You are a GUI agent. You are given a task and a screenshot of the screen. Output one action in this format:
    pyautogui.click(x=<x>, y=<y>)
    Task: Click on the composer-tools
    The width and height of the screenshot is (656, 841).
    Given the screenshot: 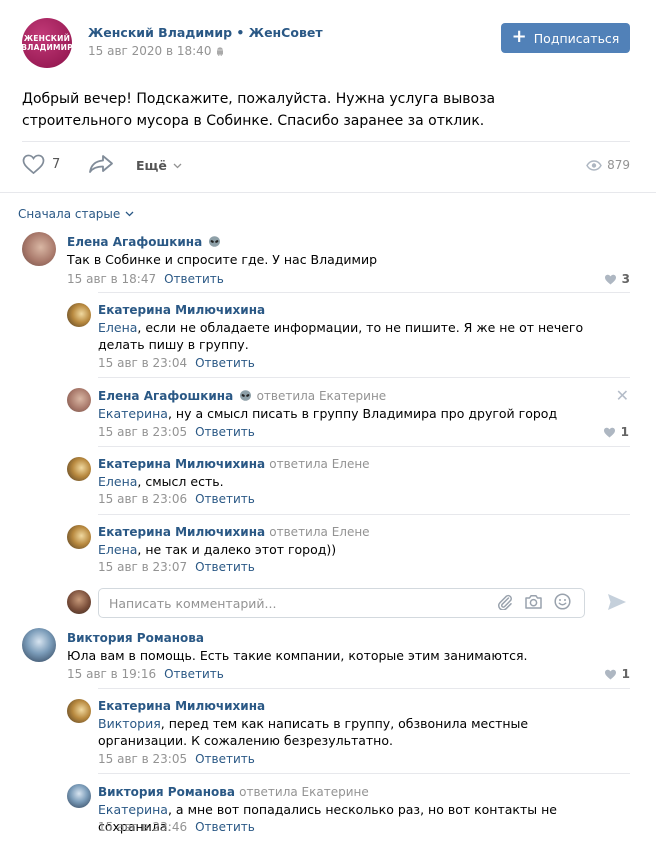 What is the action you would take?
    pyautogui.click(x=533, y=601)
    